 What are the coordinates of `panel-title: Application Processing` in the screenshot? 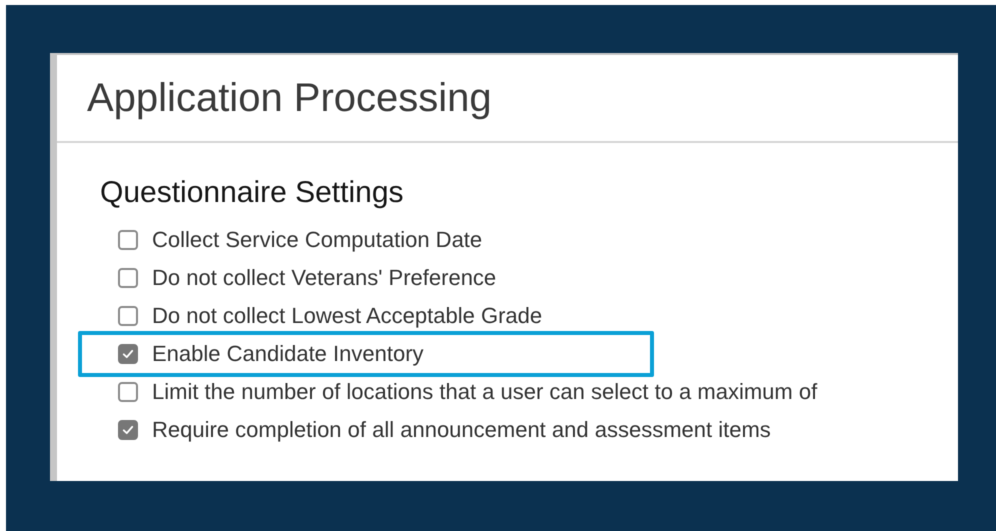 It's located at (289, 98).